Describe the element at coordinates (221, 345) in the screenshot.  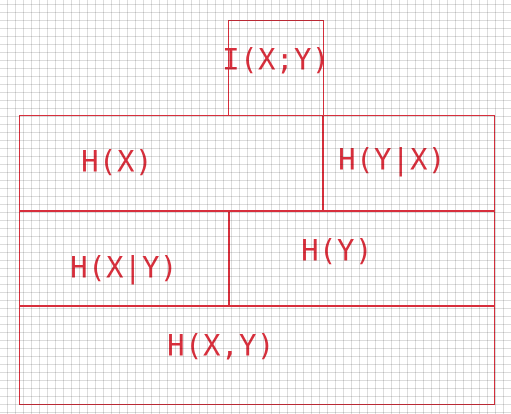
I see `joint-entropy-label: H(X,Y)` at that location.